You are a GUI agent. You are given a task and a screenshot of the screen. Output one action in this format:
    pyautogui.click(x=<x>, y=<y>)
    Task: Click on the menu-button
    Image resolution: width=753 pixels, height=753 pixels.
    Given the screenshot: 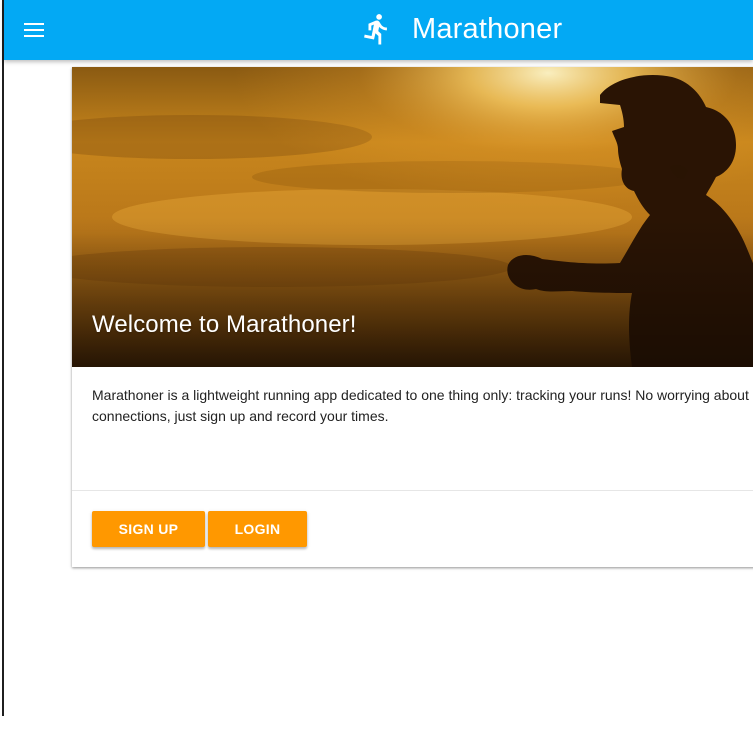 What is the action you would take?
    pyautogui.click(x=34, y=30)
    